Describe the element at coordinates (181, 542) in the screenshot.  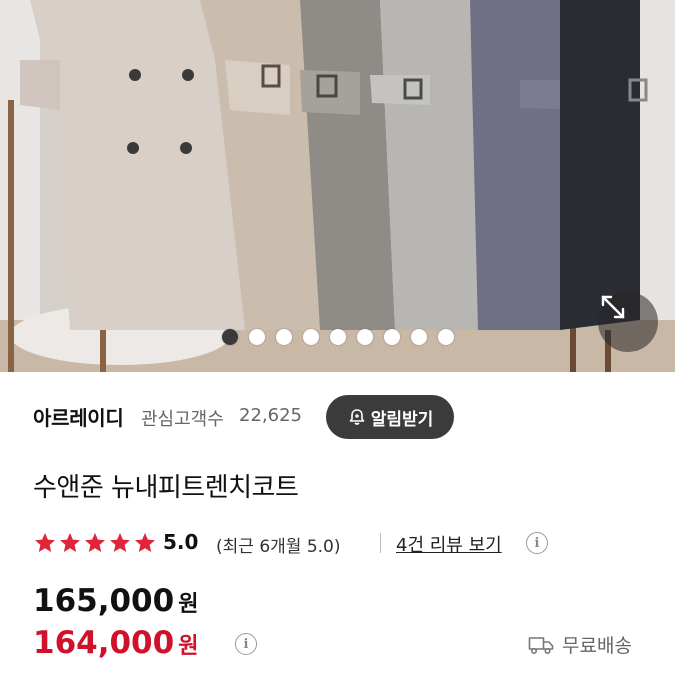
I see `rating-score: 5.0` at that location.